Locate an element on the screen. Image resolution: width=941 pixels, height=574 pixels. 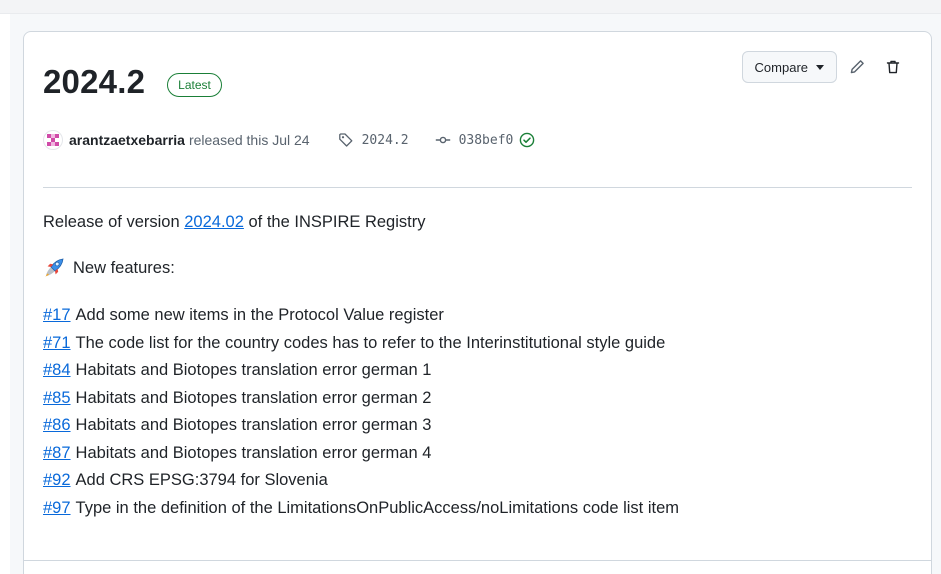
avatar is located at coordinates (53, 140).